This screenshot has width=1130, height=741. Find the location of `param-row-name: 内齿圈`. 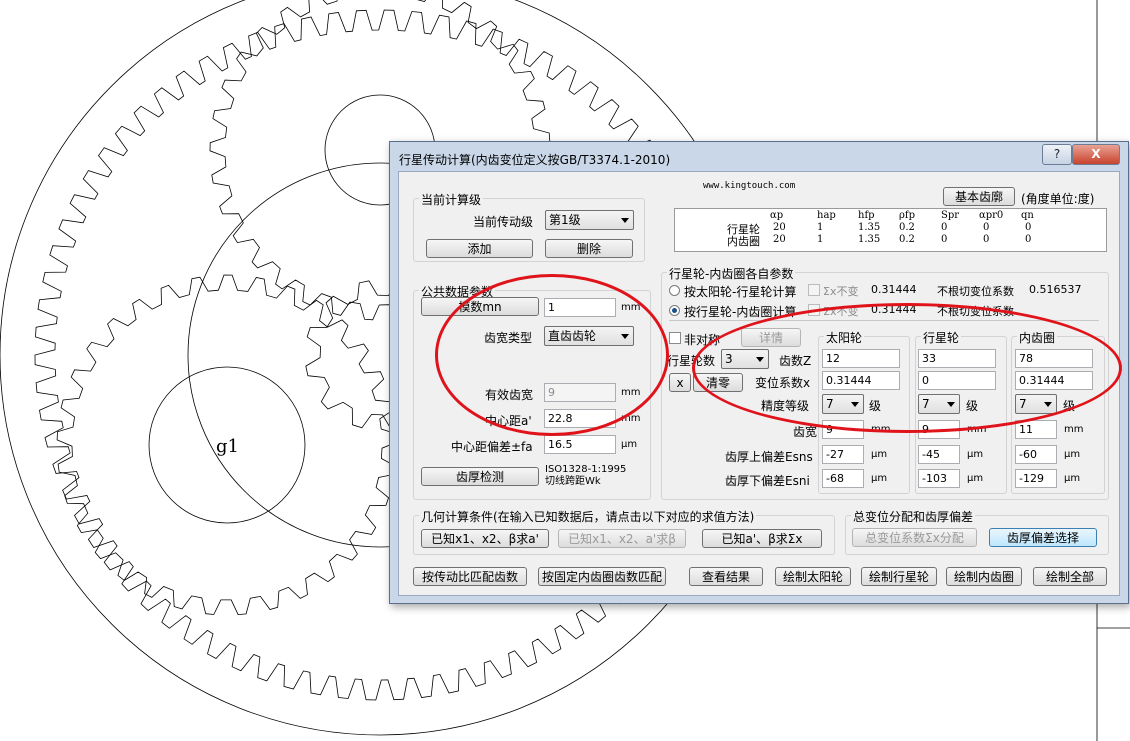

param-row-name: 内齿圈 is located at coordinates (743, 241).